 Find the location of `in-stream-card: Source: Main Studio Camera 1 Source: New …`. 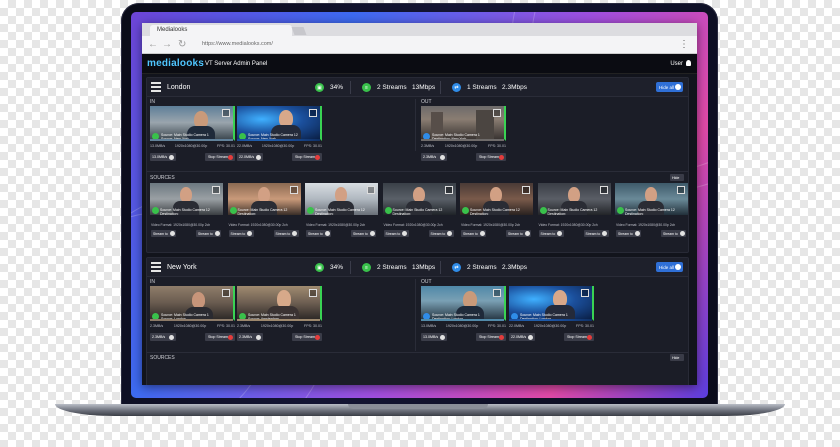

in-stream-card: Source: Main Studio Camera 1 Source: New … is located at coordinates (192, 137).